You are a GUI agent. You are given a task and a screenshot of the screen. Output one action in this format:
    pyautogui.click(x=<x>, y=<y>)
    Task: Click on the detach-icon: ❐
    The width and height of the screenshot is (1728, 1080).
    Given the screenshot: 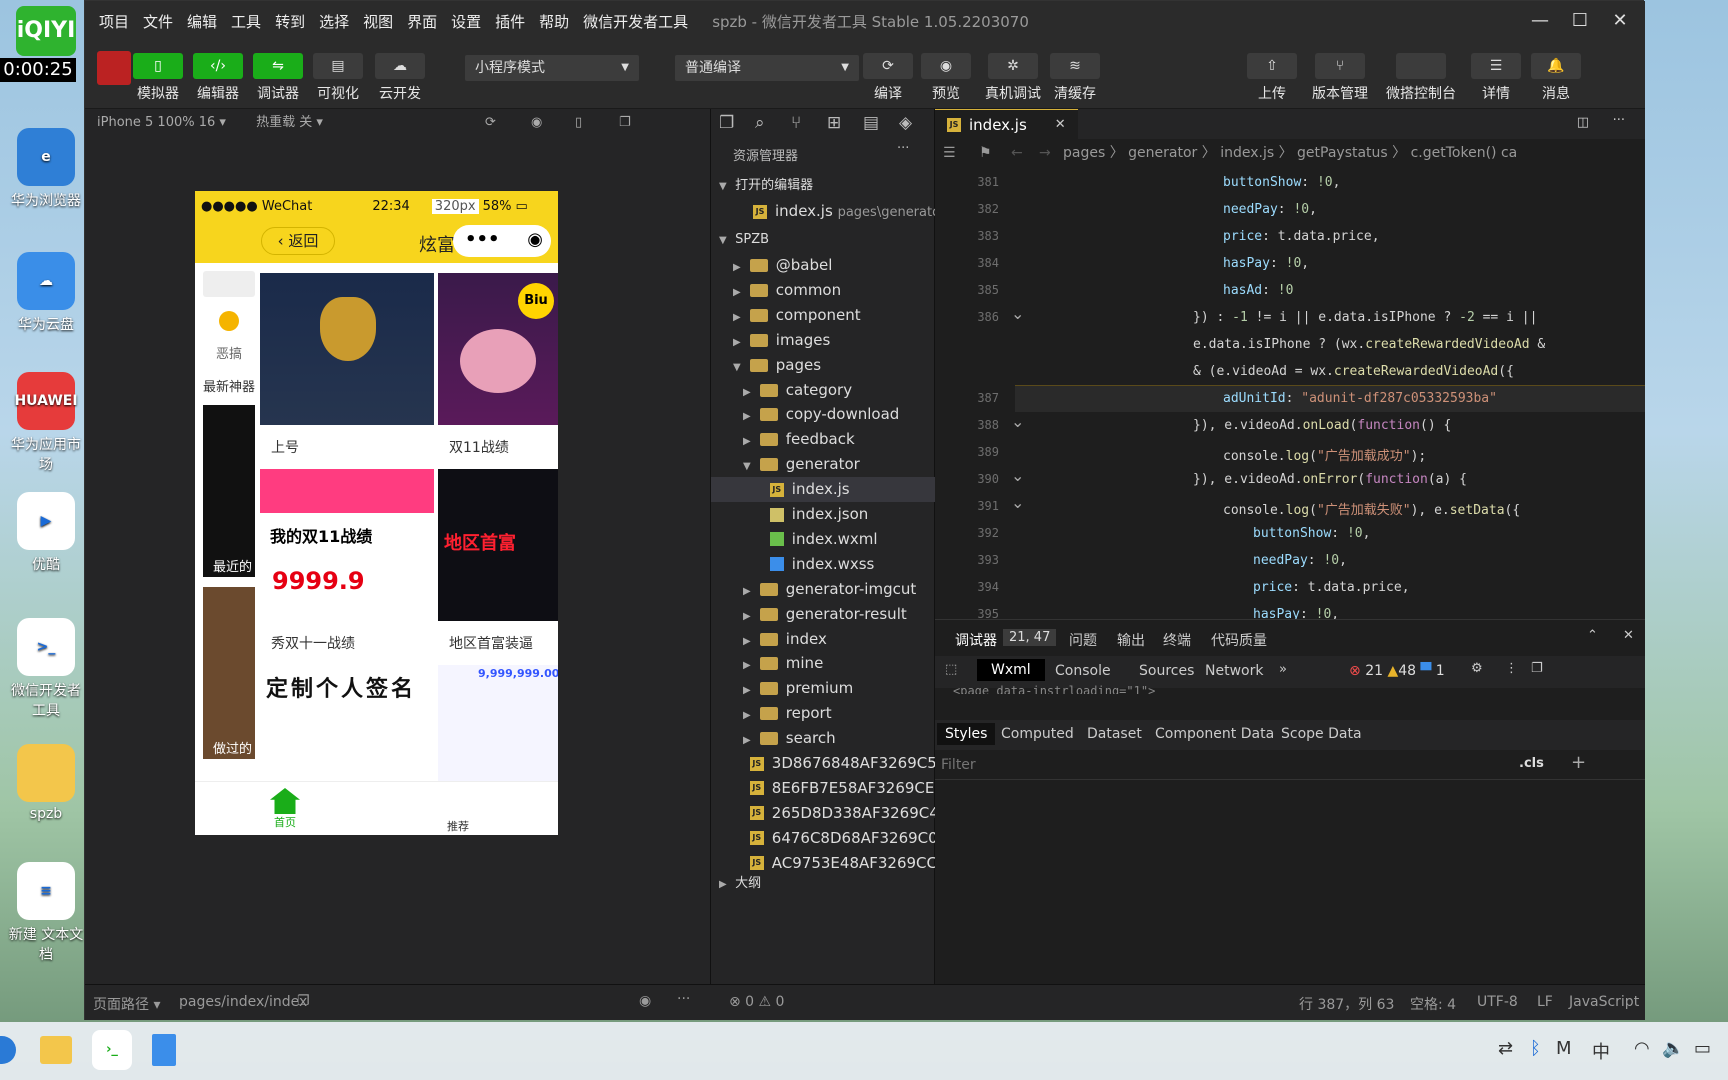 What is the action you would take?
    pyautogui.click(x=625, y=123)
    